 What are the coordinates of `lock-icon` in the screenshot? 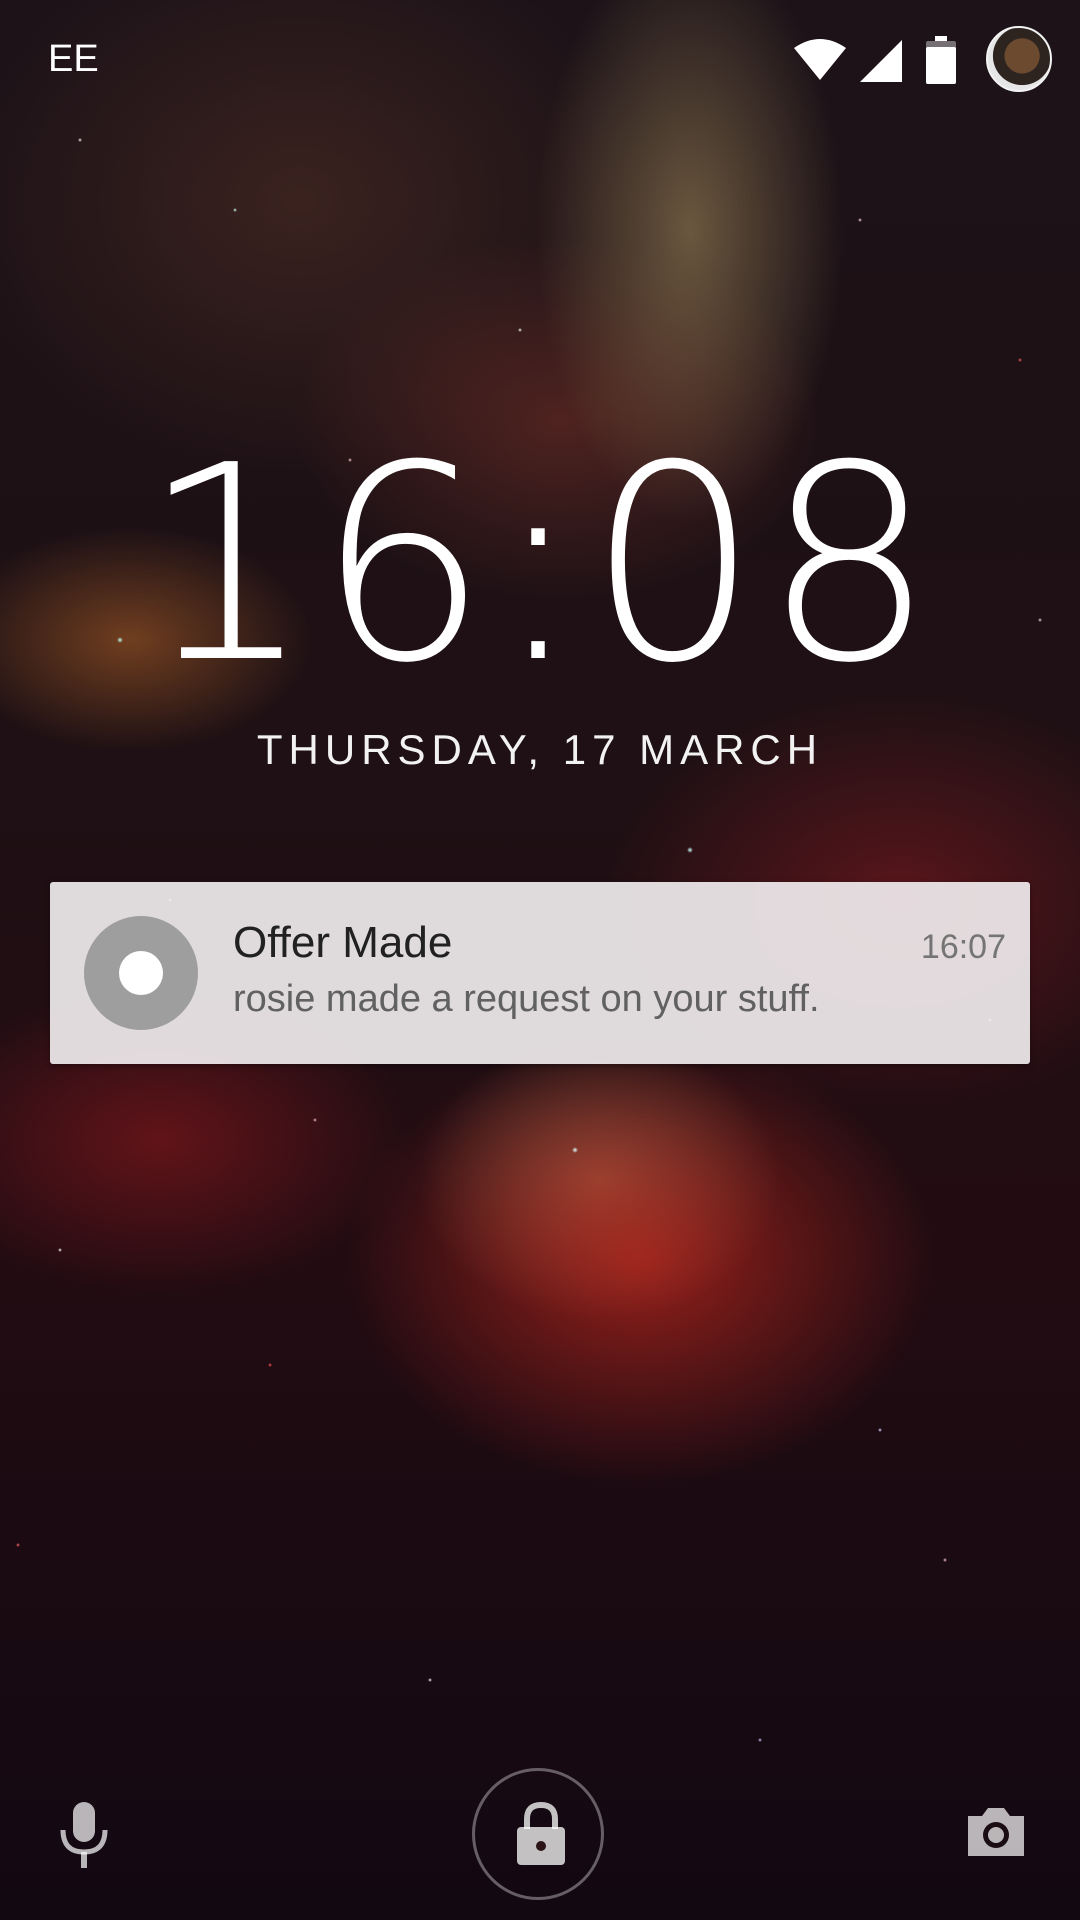 It's located at (541, 1833).